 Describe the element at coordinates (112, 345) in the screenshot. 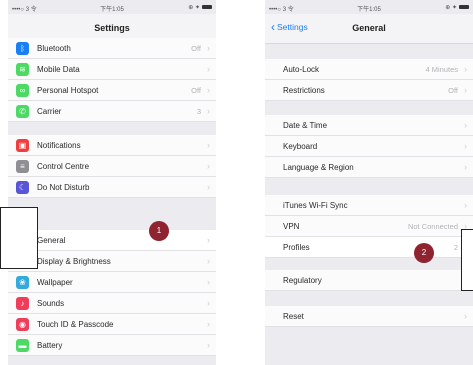

I see `settings-row-battery: ▬ Battery ›` at that location.